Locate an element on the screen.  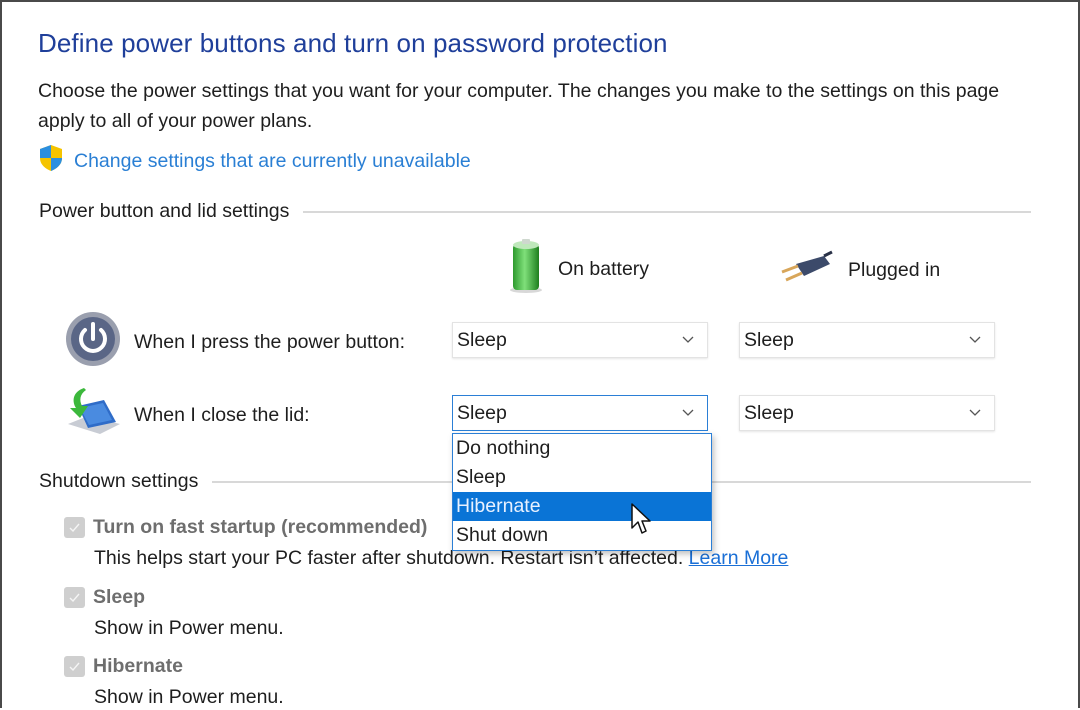
hibernate-label: Hibernate is located at coordinates (138, 666).